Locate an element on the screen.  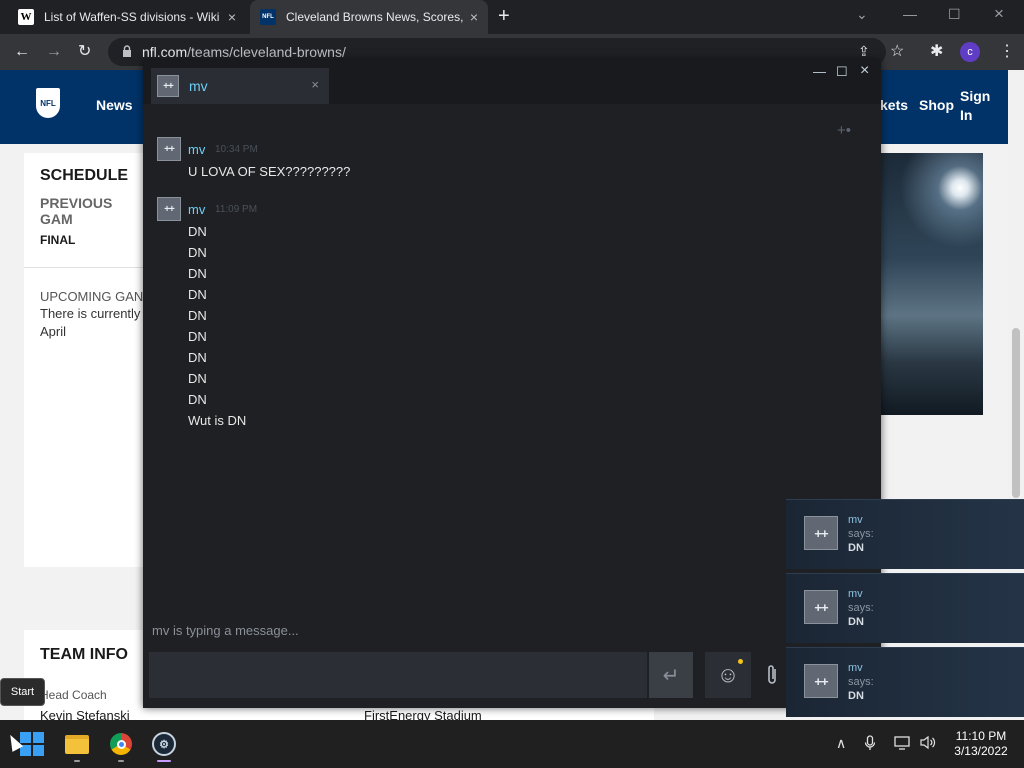
url-host: nfl.com is located at coordinates (165, 52).